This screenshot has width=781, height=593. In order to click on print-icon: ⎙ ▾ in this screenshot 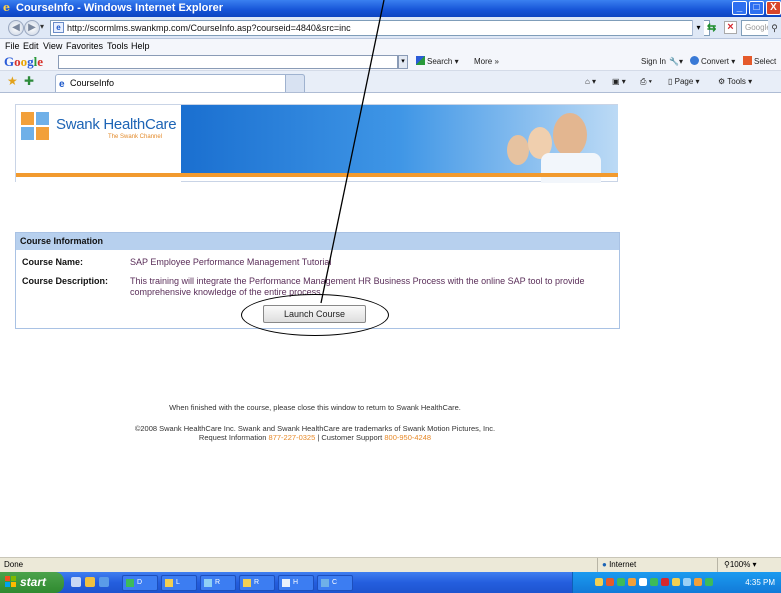, I will do `click(646, 82)`.